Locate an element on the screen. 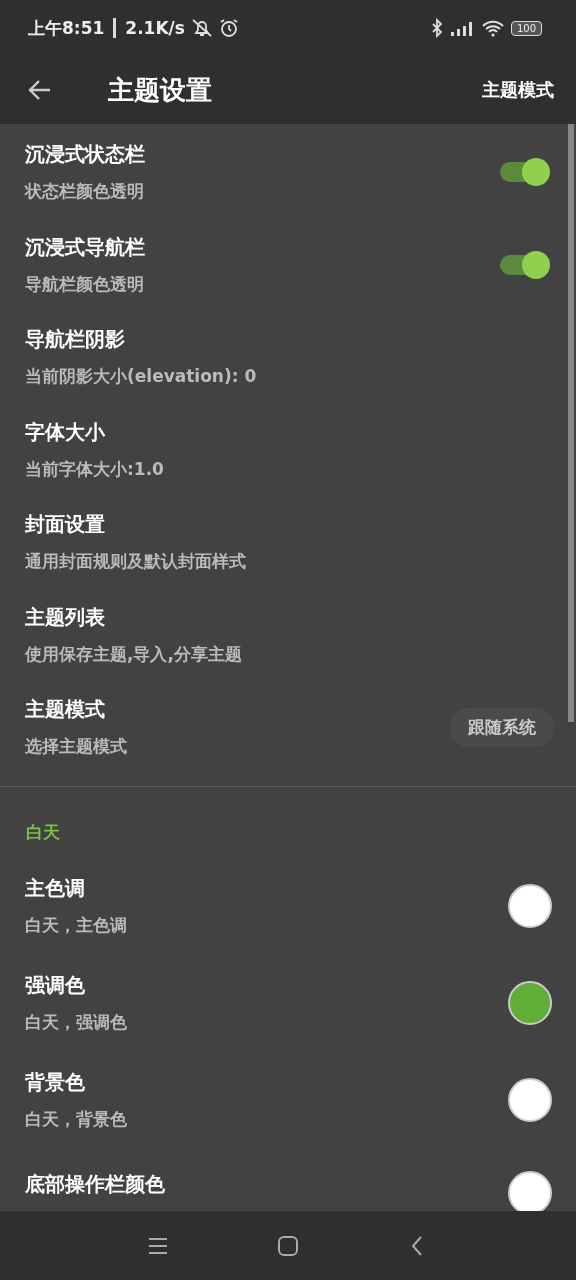 The height and width of the screenshot is (1280, 576). setting-description: 当前阴影大小(elevation): 0 is located at coordinates (141, 377).